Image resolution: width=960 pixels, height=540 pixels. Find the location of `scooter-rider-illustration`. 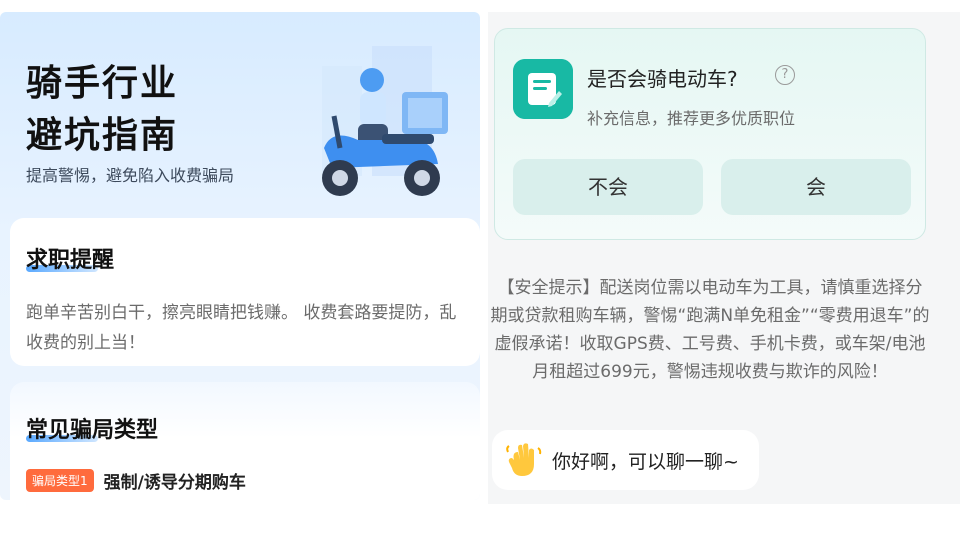

scooter-rider-illustration is located at coordinates (385, 121).